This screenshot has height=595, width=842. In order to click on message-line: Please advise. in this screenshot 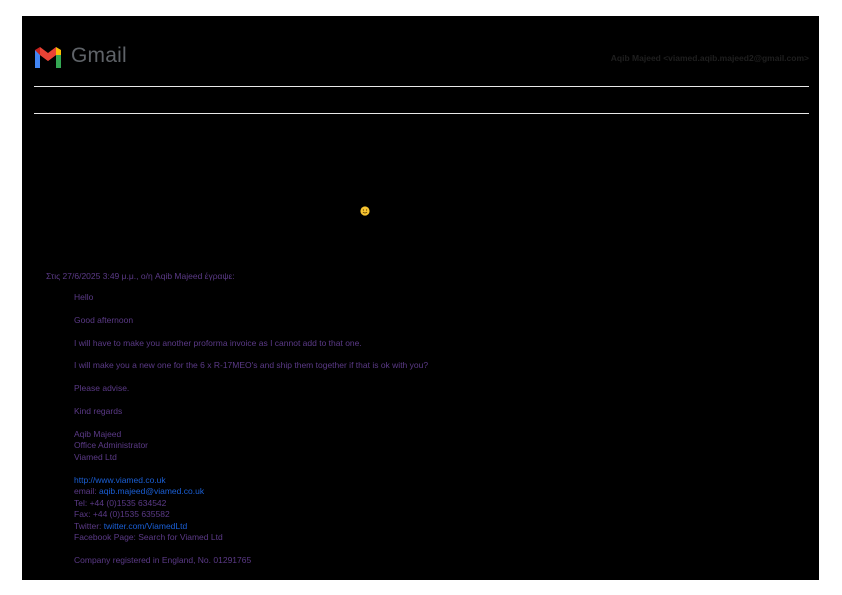, I will do `click(102, 388)`.